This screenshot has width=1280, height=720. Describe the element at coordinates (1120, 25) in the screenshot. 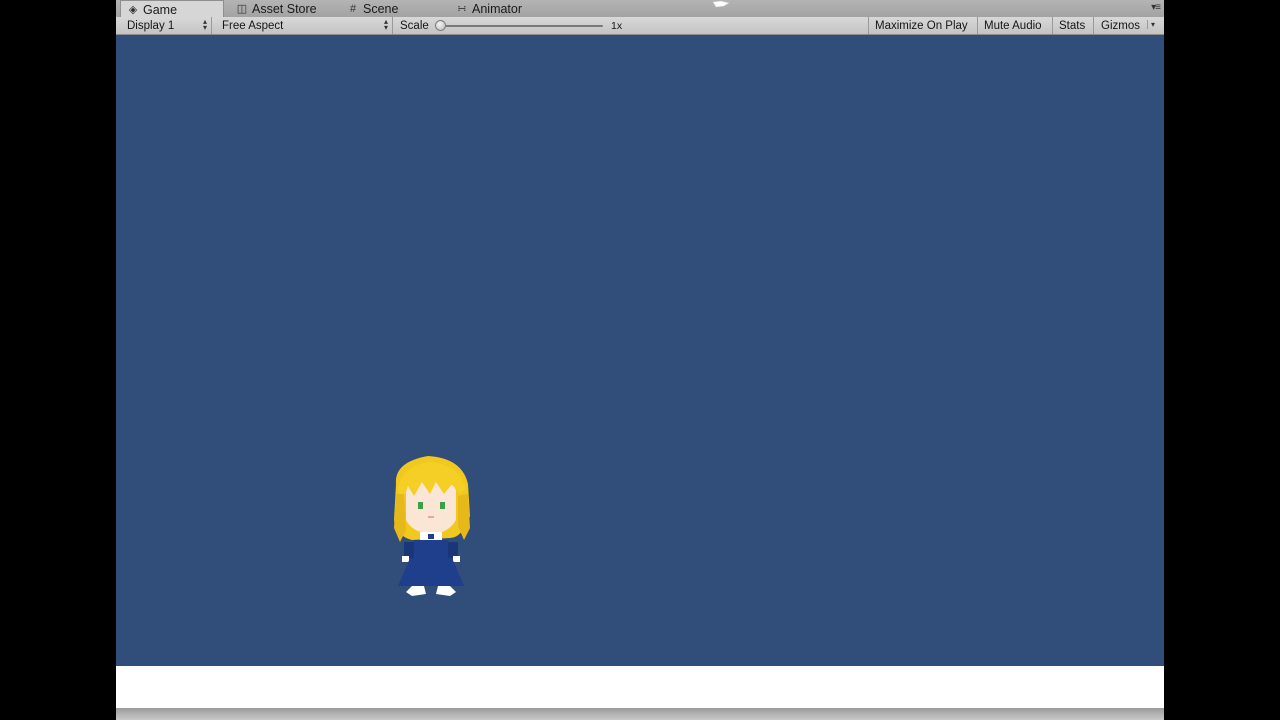

I see `gizmos-label: Gizmos` at that location.